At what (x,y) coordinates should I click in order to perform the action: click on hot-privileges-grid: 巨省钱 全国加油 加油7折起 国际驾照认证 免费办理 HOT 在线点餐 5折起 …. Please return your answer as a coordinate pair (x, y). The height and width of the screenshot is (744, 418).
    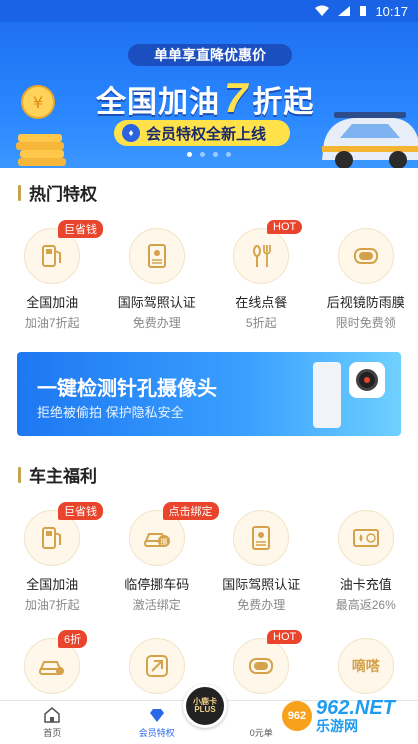
    Looking at the image, I should click on (209, 275).